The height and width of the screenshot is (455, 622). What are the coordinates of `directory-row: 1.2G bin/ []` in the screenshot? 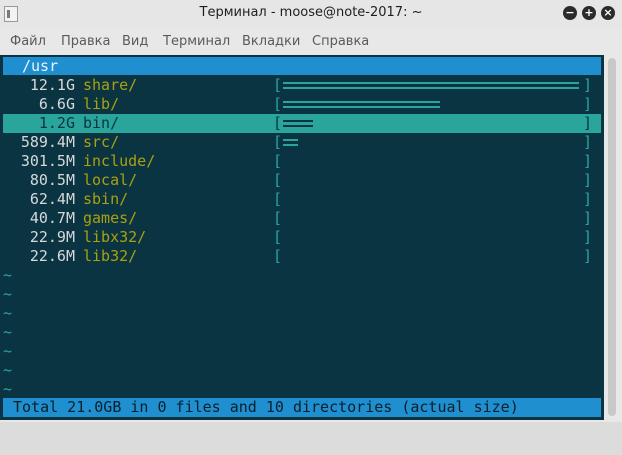 It's located at (302, 123).